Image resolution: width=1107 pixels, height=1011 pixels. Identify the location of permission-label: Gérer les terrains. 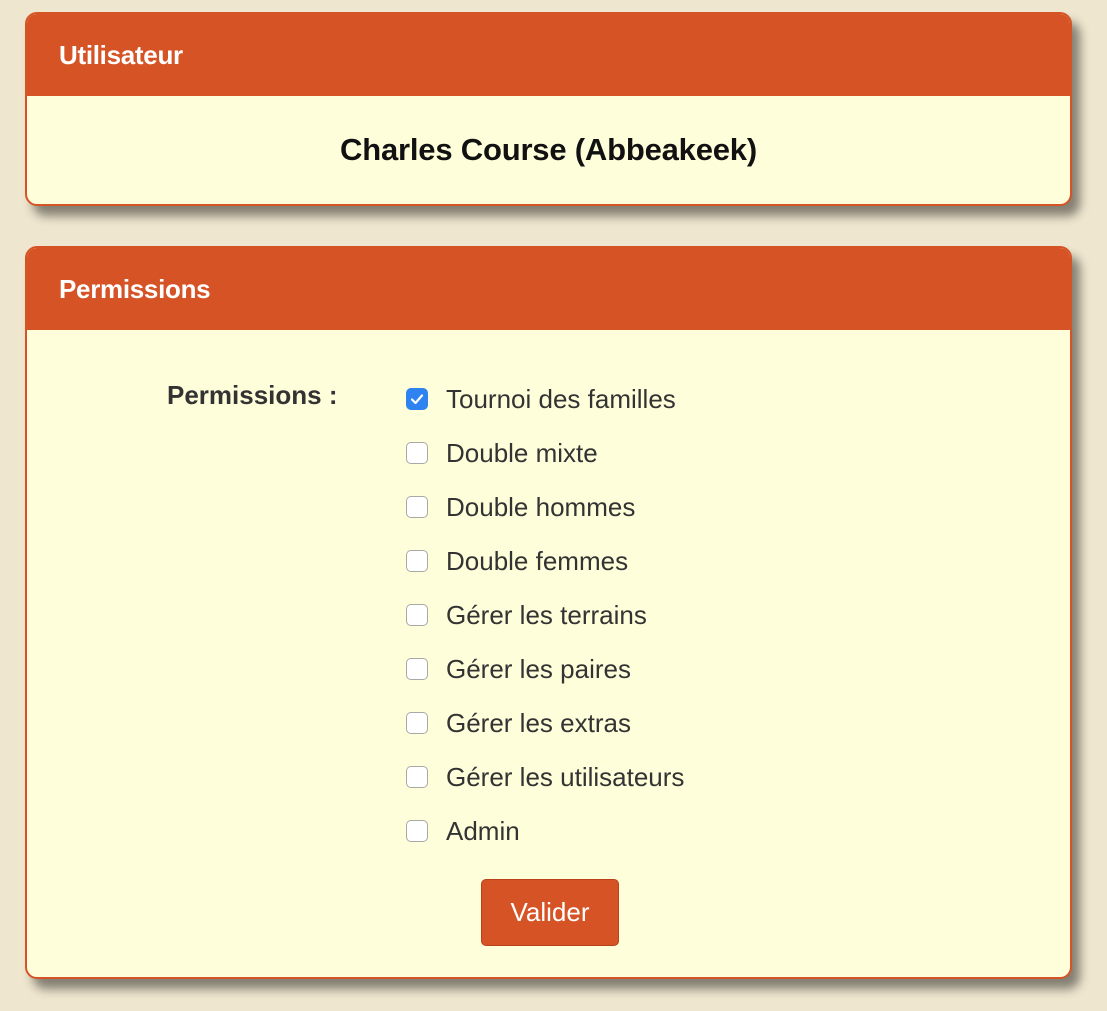
(546, 614).